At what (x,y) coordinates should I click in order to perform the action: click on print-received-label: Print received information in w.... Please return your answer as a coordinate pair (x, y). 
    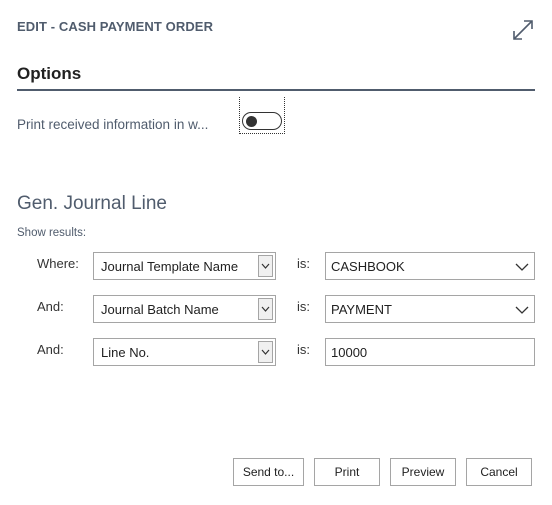
    Looking at the image, I should click on (113, 124).